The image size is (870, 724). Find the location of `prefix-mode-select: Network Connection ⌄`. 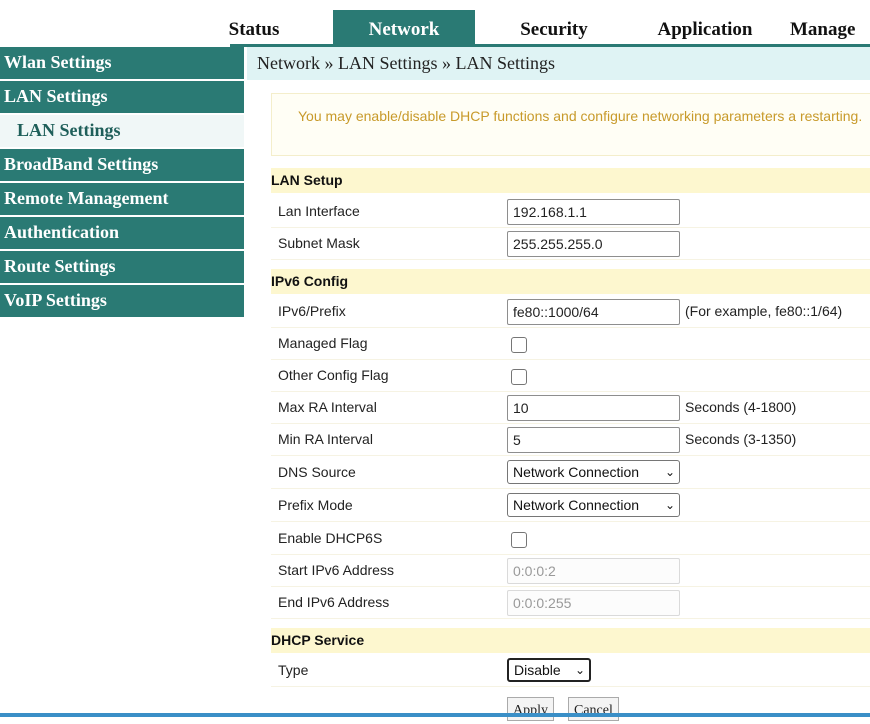

prefix-mode-select: Network Connection ⌄ is located at coordinates (593, 505).